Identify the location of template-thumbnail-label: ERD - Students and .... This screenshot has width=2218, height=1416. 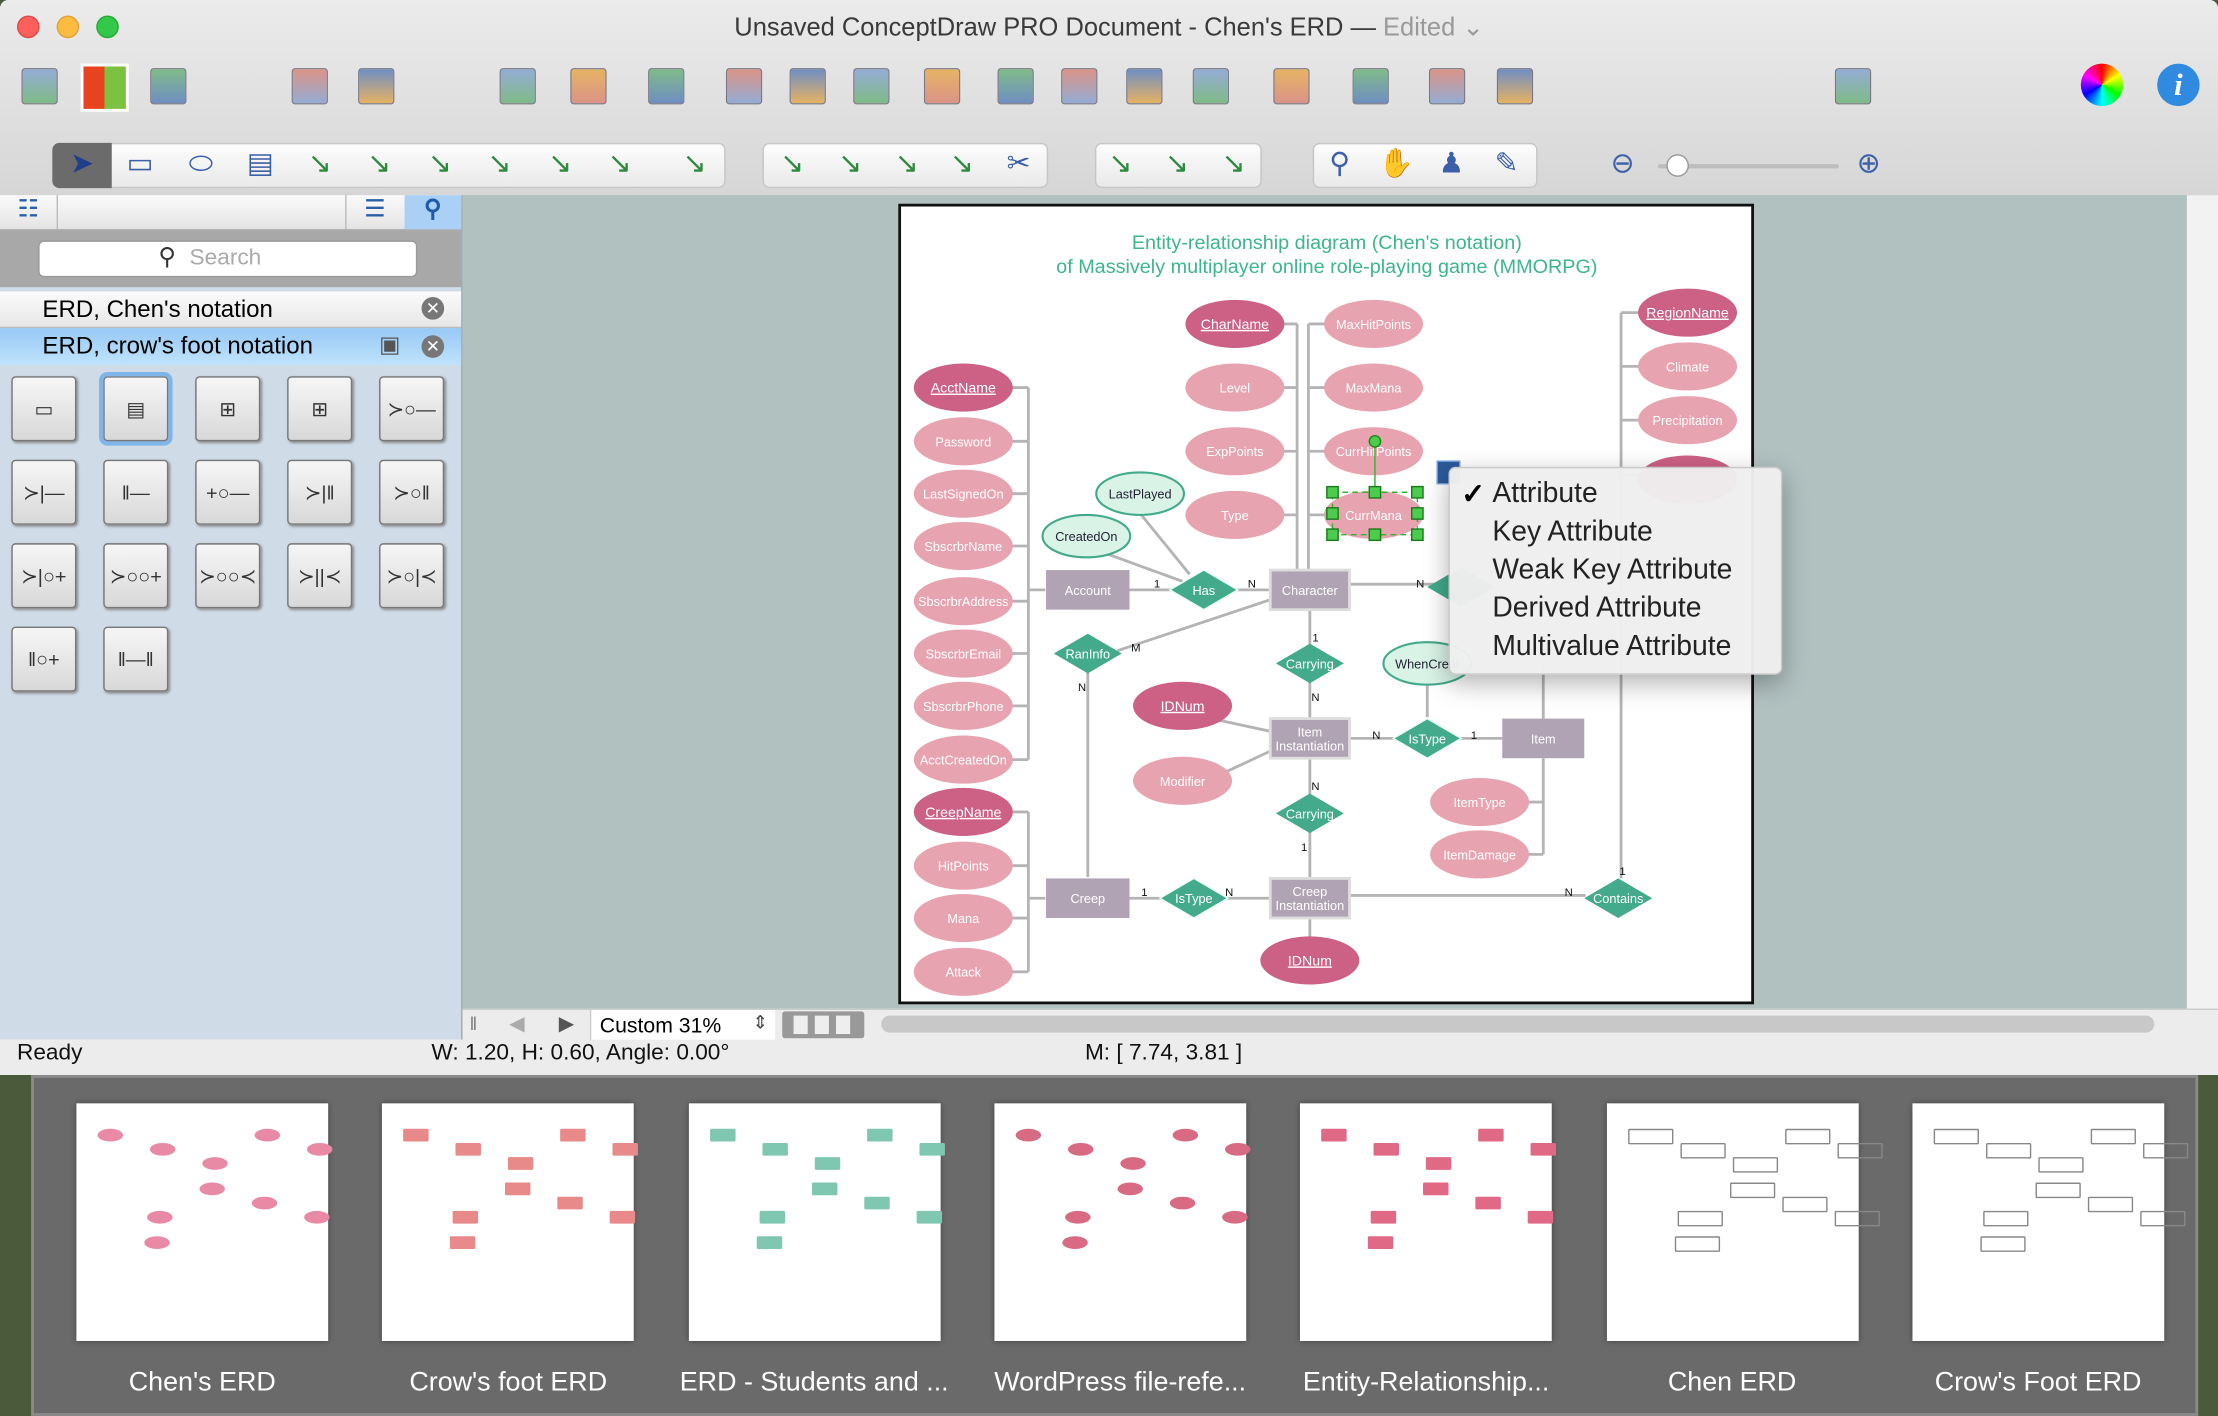
(814, 1383).